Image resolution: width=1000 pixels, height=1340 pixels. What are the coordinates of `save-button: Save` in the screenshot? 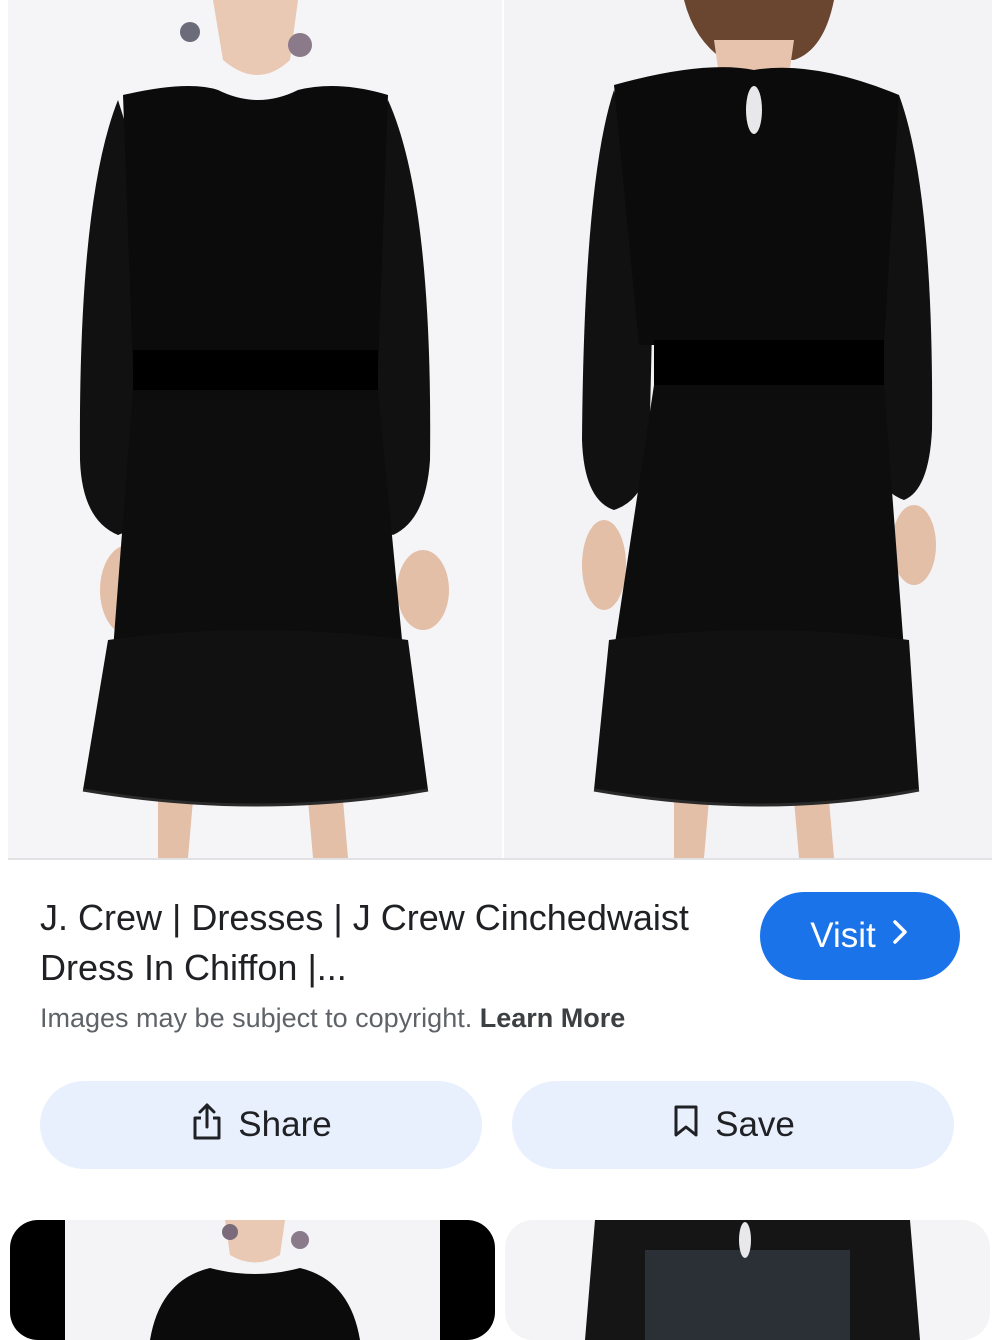 It's located at (733, 1125).